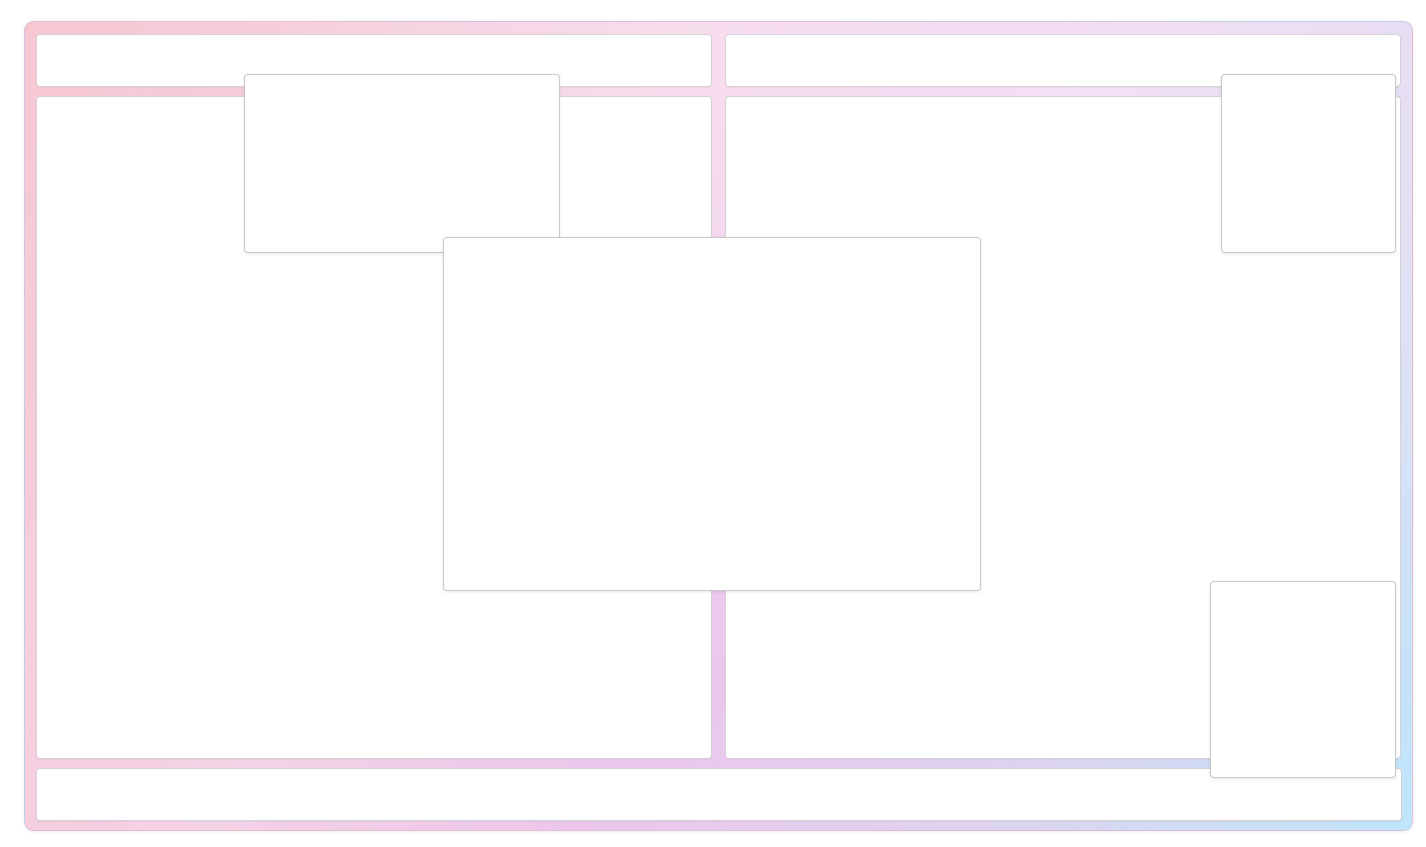 The height and width of the screenshot is (847, 1426). I want to click on top-right-overlay-card, so click(1308, 163).